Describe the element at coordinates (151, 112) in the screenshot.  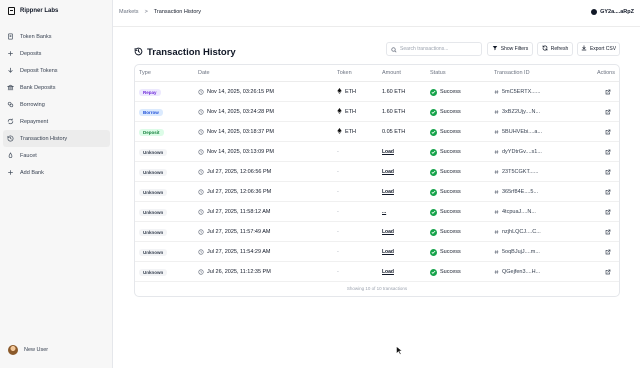
I see `type-badge: Borrow` at that location.